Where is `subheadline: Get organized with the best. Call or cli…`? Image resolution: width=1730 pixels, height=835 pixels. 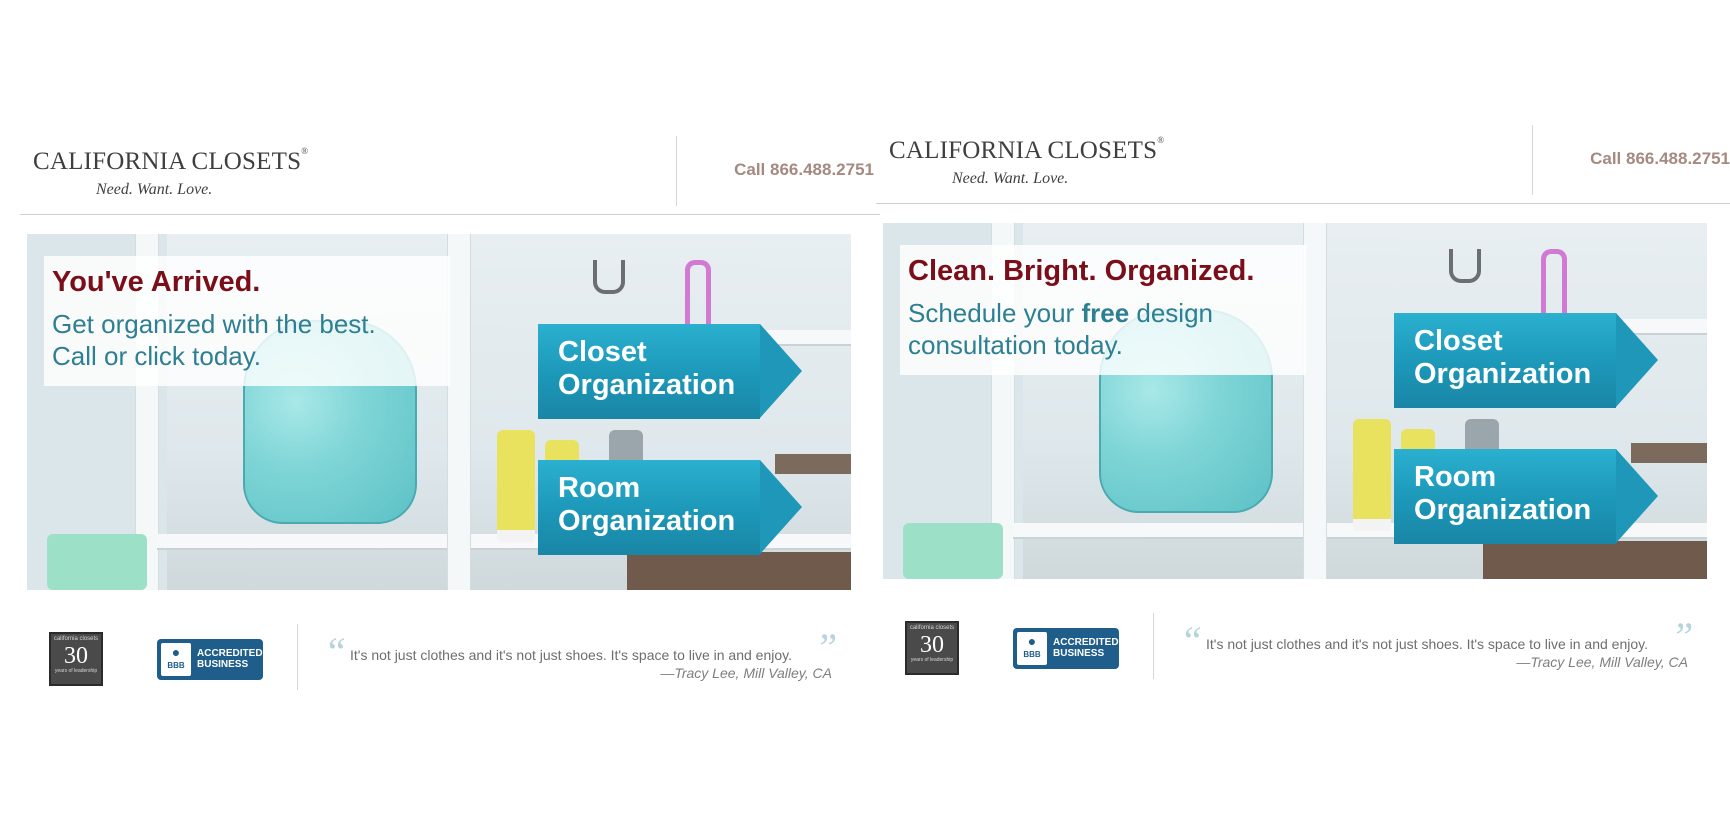 subheadline: Get organized with the best. Call or cli… is located at coordinates (252, 340).